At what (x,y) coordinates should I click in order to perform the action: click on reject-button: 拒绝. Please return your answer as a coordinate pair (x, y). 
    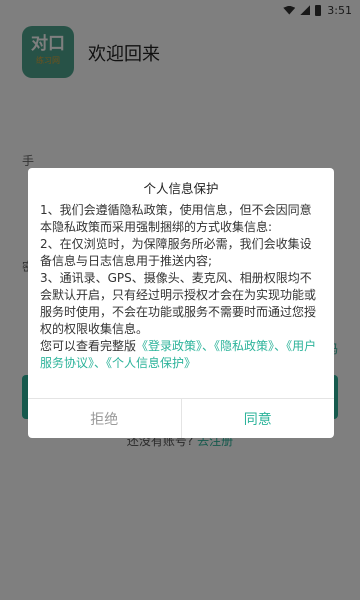
    Looking at the image, I should click on (105, 418).